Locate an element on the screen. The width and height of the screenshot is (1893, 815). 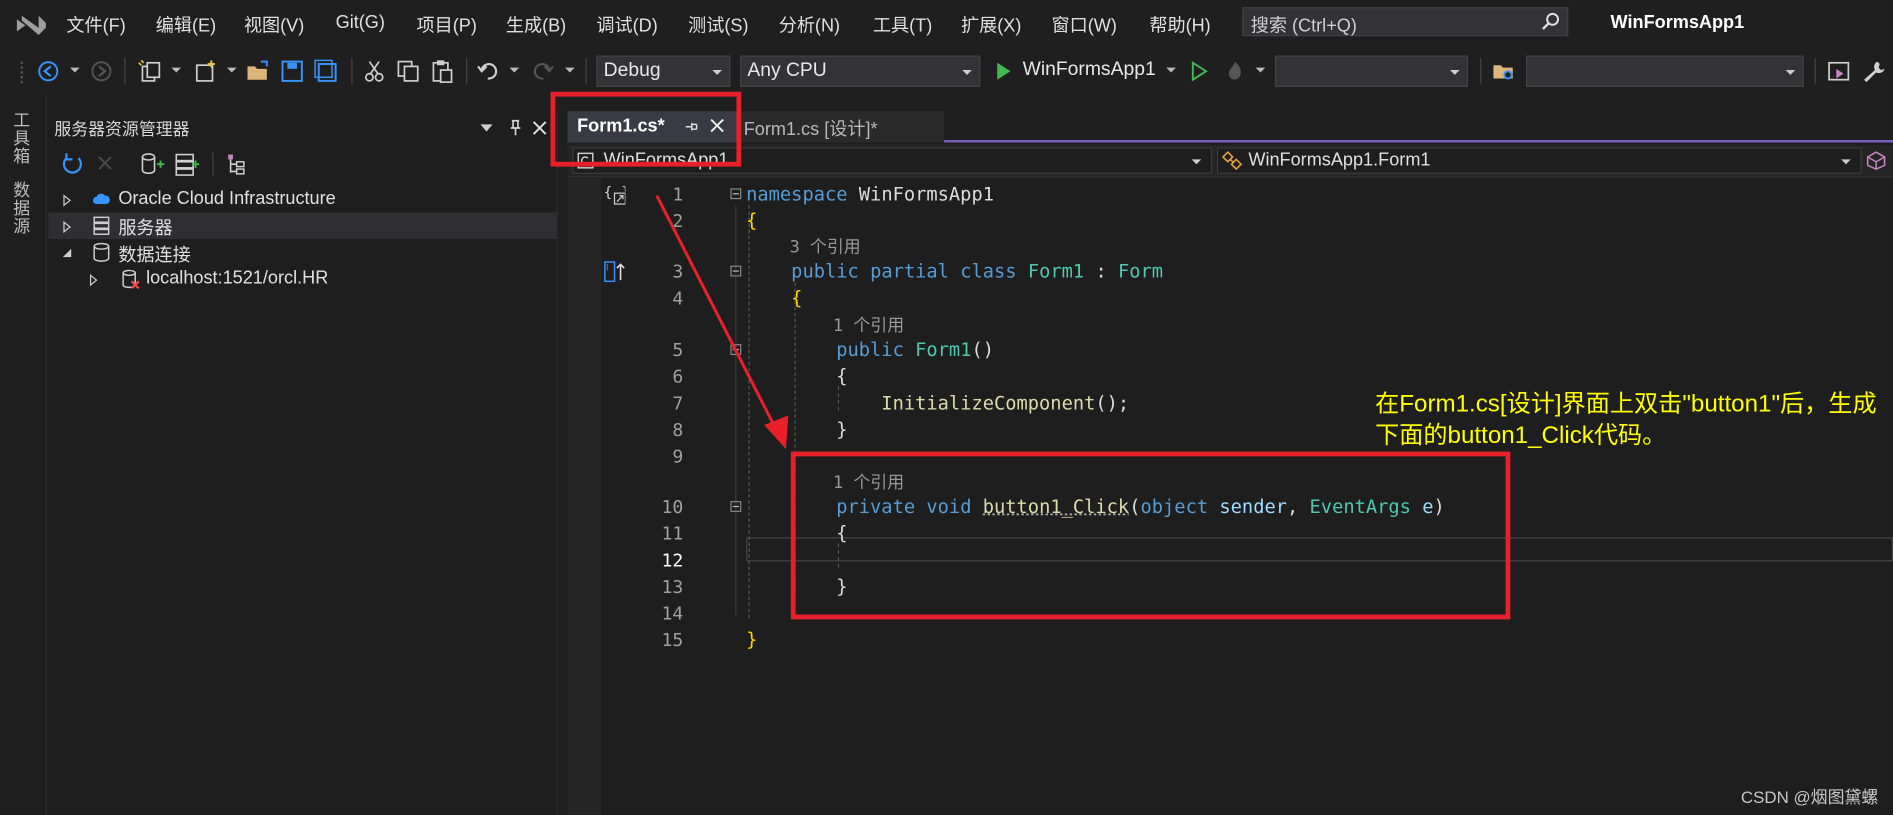
save-icon is located at coordinates (292, 71).